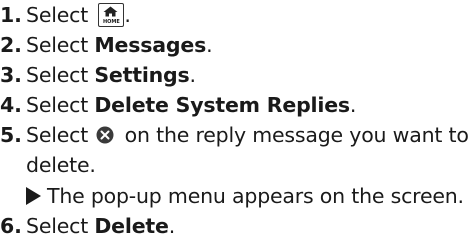 The width and height of the screenshot is (476, 242). I want to click on step-number: 2., so click(11, 45).